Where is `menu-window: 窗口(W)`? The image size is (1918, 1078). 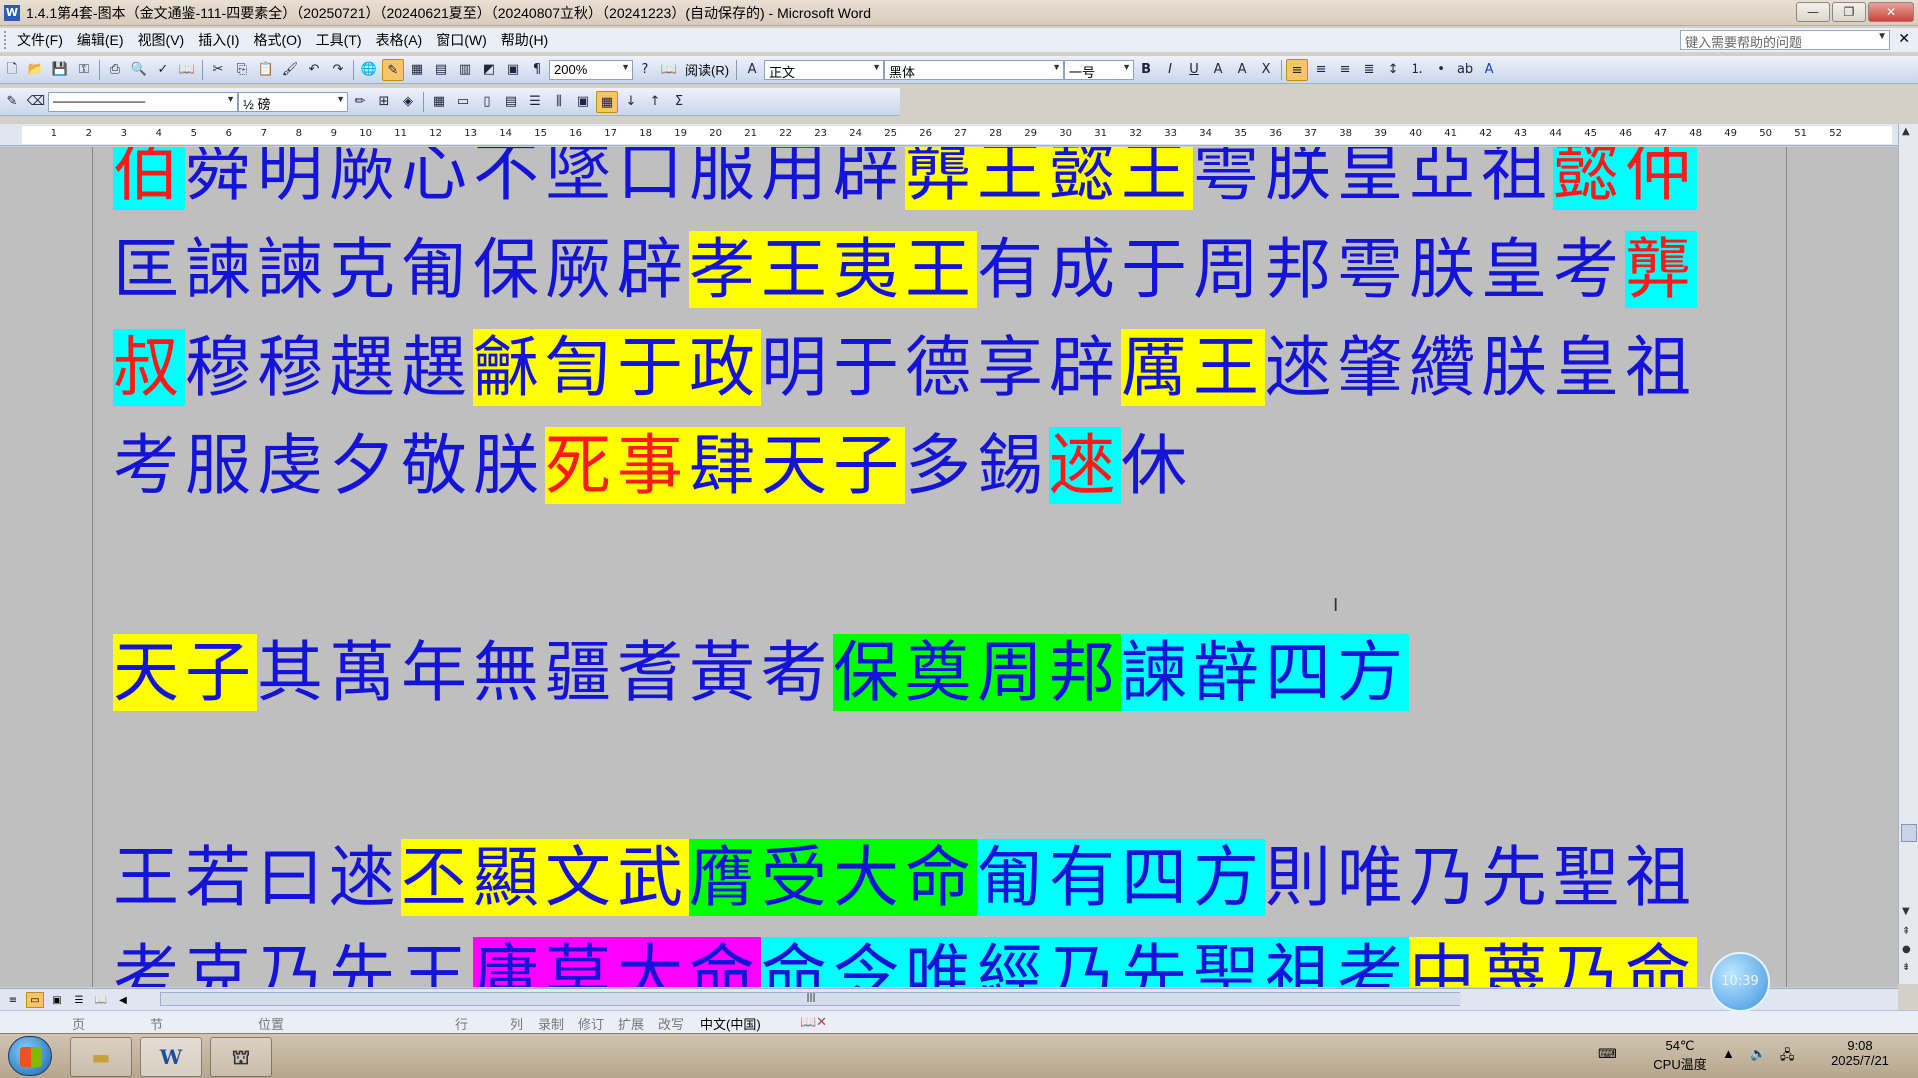 menu-window: 窗口(W) is located at coordinates (461, 40).